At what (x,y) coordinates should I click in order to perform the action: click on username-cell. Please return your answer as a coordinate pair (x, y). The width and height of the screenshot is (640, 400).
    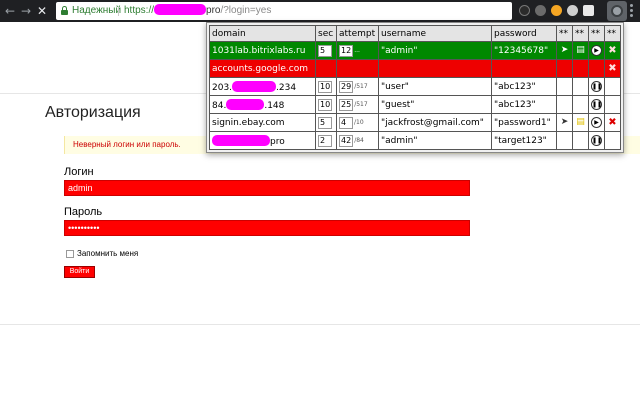
    Looking at the image, I should click on (435, 68).